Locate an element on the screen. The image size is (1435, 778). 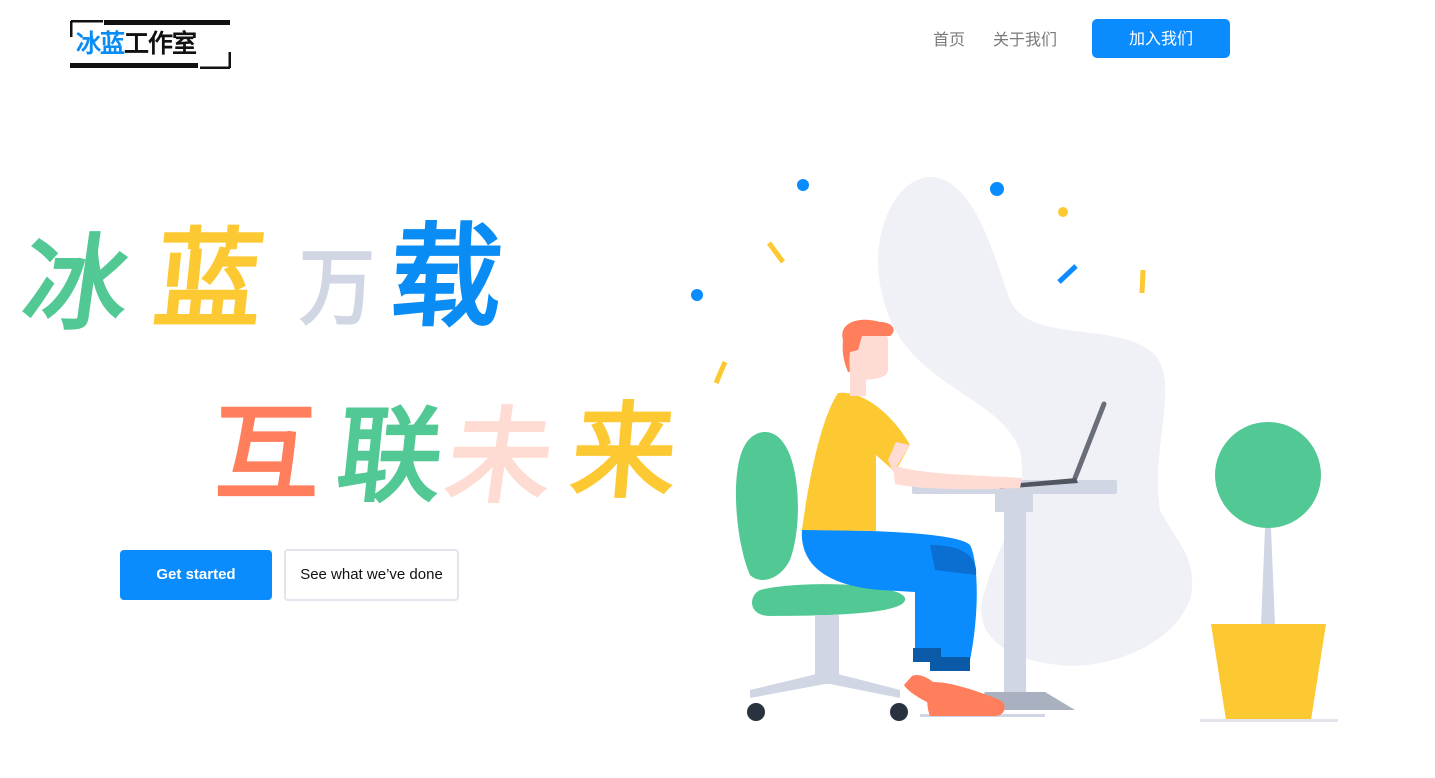
headline-char: 万 is located at coordinates (337, 287).